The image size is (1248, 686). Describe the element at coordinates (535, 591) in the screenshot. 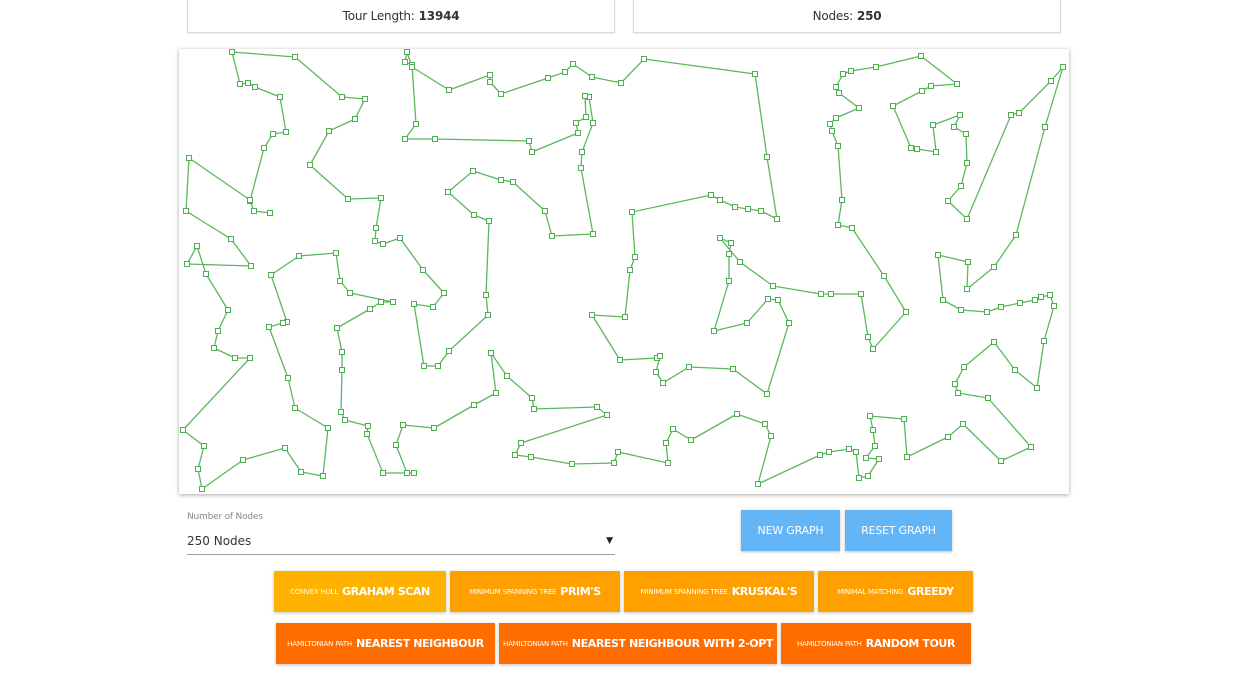

I see `mst-prims-button: Minimum Spanning Tree Prim's` at that location.